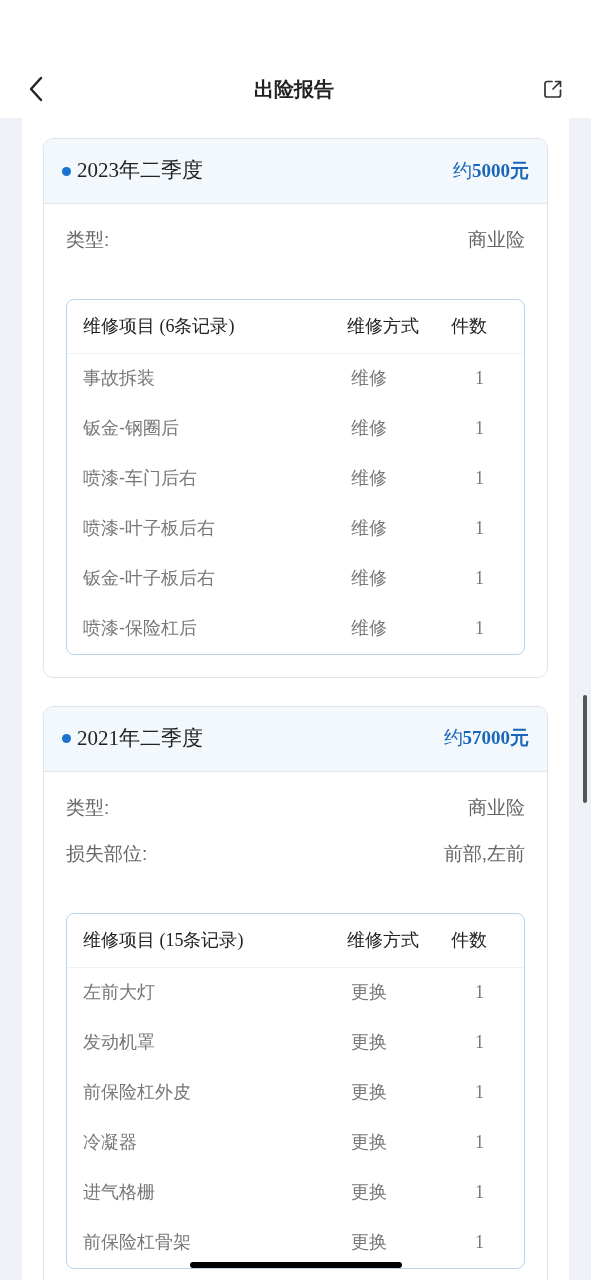 Image resolution: width=591 pixels, height=1280 pixels. I want to click on table-cell-text: 冷凝器, so click(110, 1142).